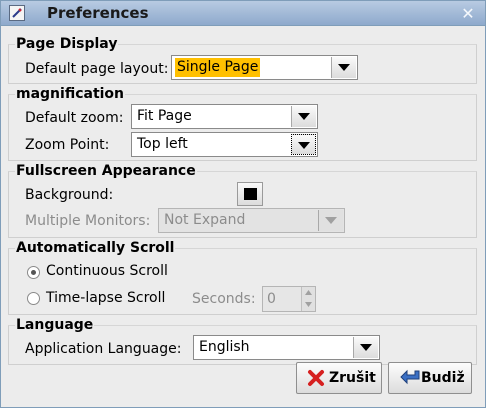  I want to click on multiple-monitors-select: Not Expand, so click(251, 220).